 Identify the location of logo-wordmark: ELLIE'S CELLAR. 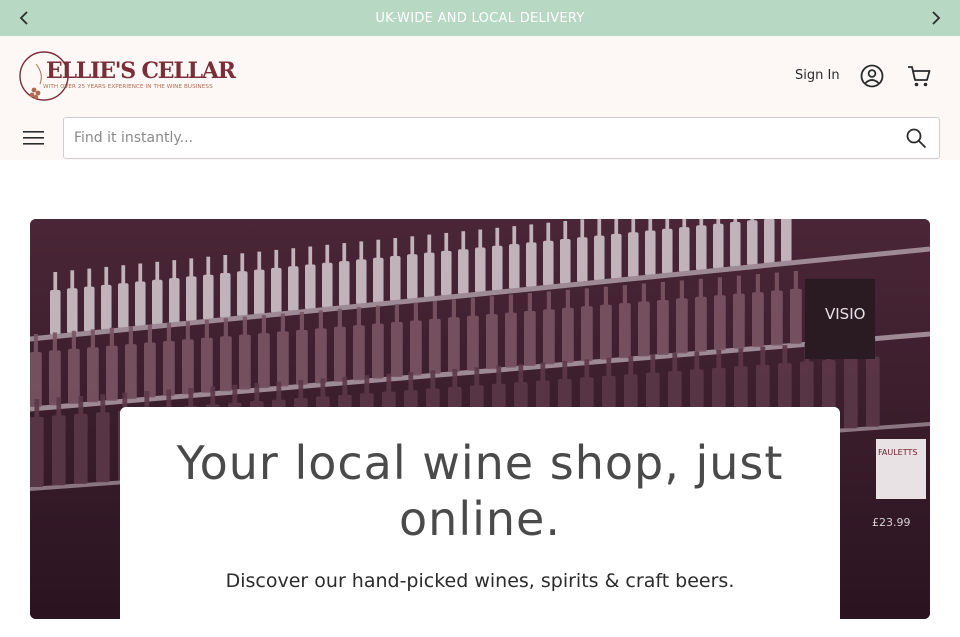
(141, 71).